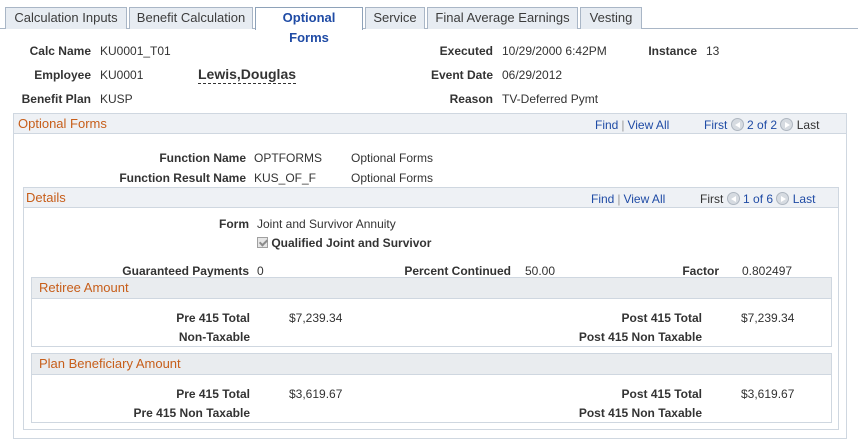 Image resolution: width=858 pixels, height=445 pixels. I want to click on beneficiary-amount-title: Plan Beneficiary Amount, so click(110, 363).